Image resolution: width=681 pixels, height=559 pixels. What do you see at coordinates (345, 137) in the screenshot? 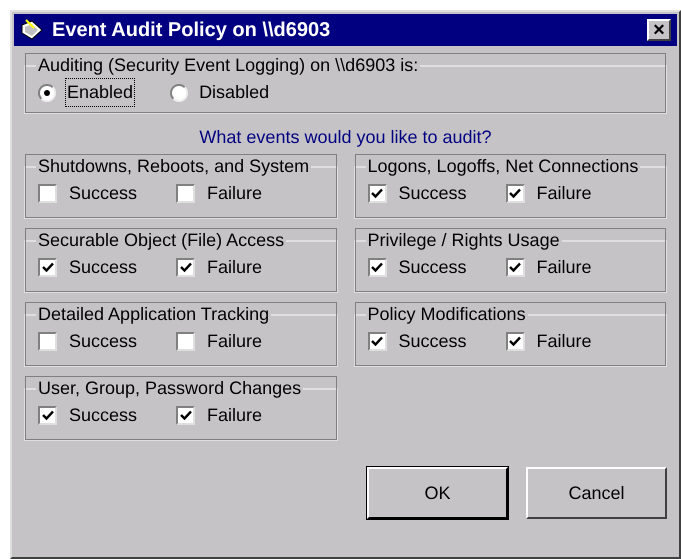
I see `prompt-text: What events would you like to audit?` at bounding box center [345, 137].